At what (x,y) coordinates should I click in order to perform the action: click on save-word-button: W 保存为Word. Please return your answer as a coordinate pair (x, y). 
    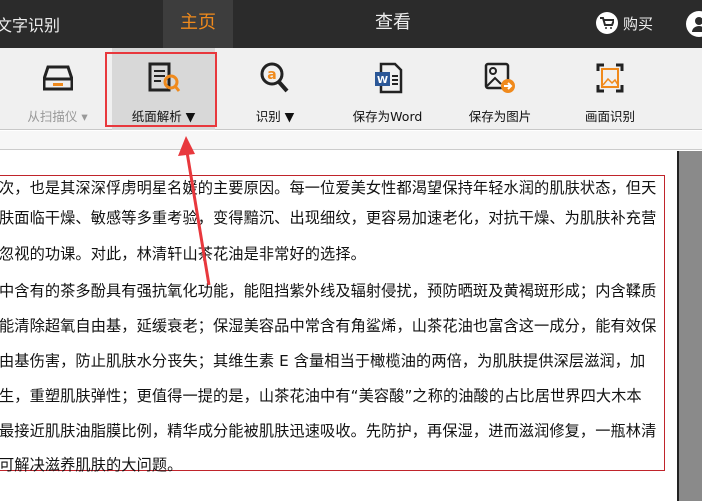
    Looking at the image, I should click on (387, 89).